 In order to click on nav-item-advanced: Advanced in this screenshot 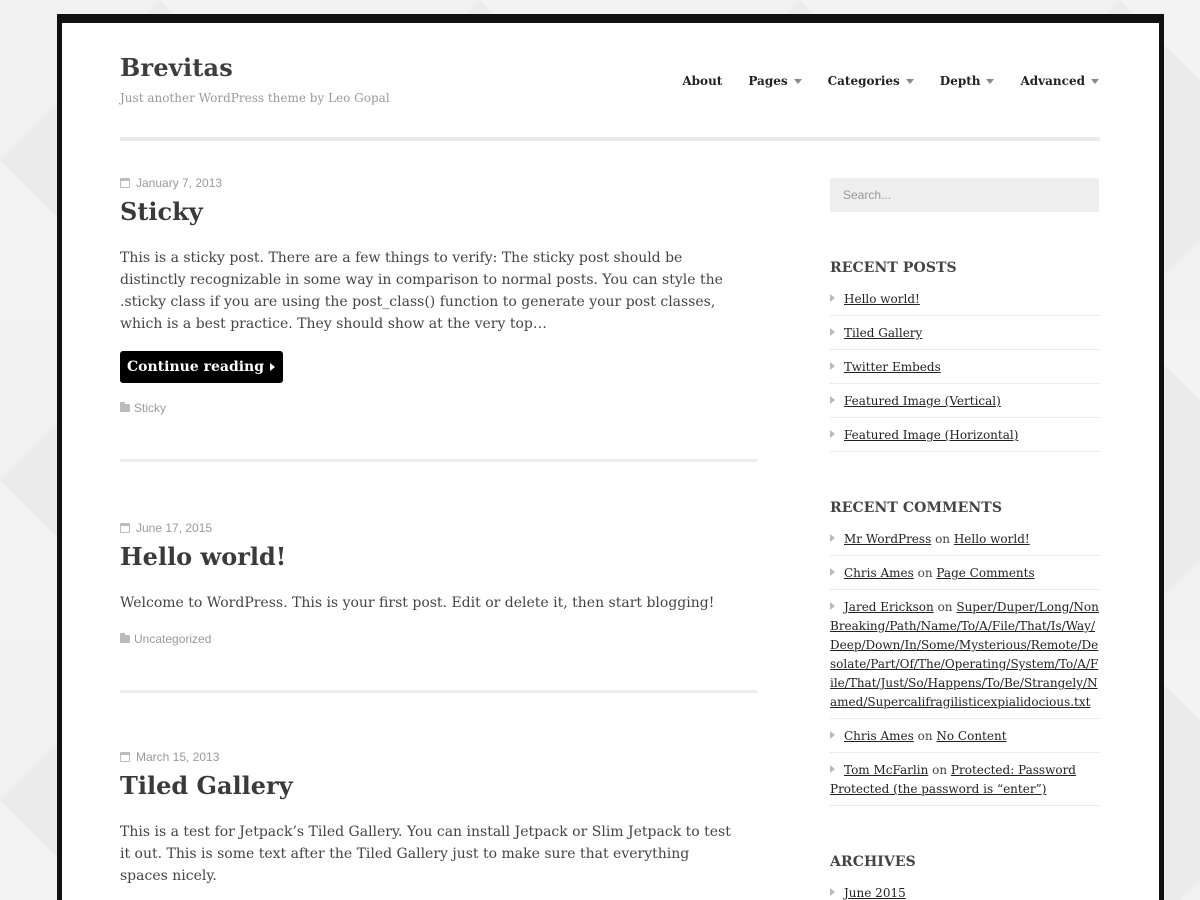, I will do `click(1059, 81)`.